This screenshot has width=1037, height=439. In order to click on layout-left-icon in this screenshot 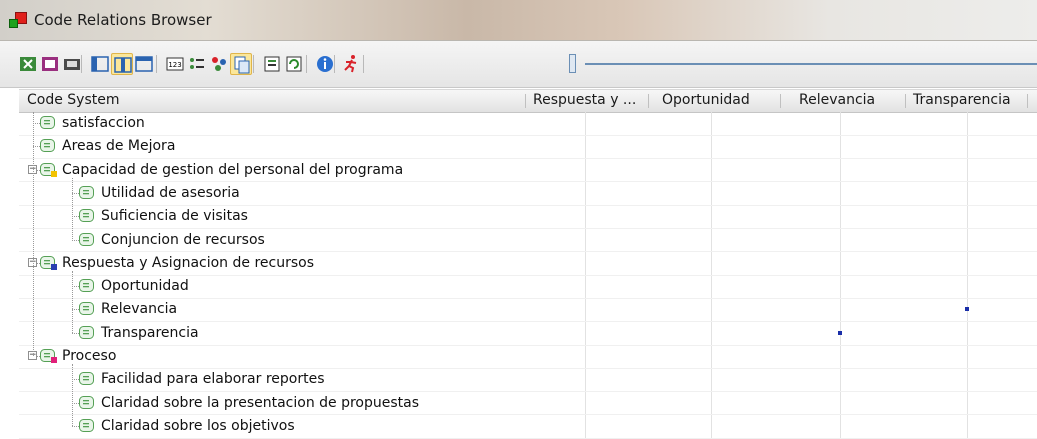, I will do `click(100, 64)`.